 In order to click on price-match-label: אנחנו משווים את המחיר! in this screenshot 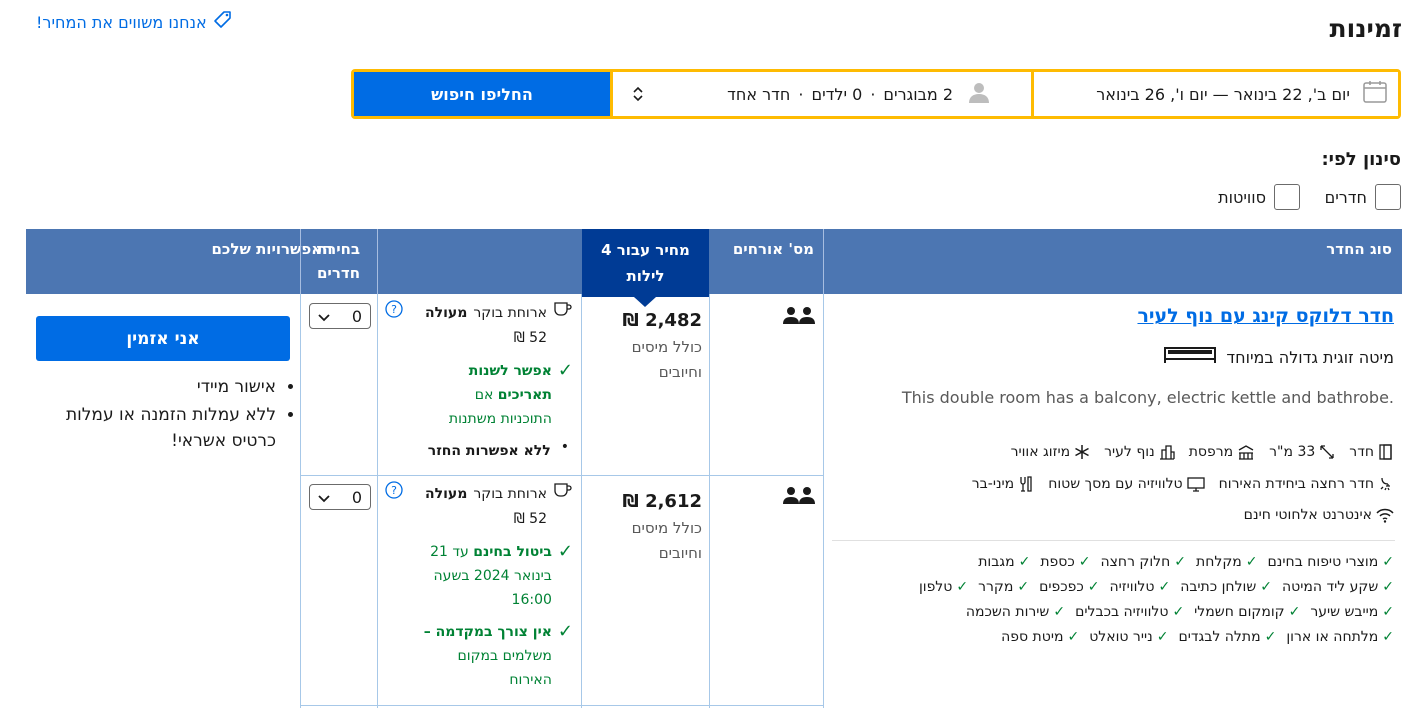, I will do `click(121, 22)`.